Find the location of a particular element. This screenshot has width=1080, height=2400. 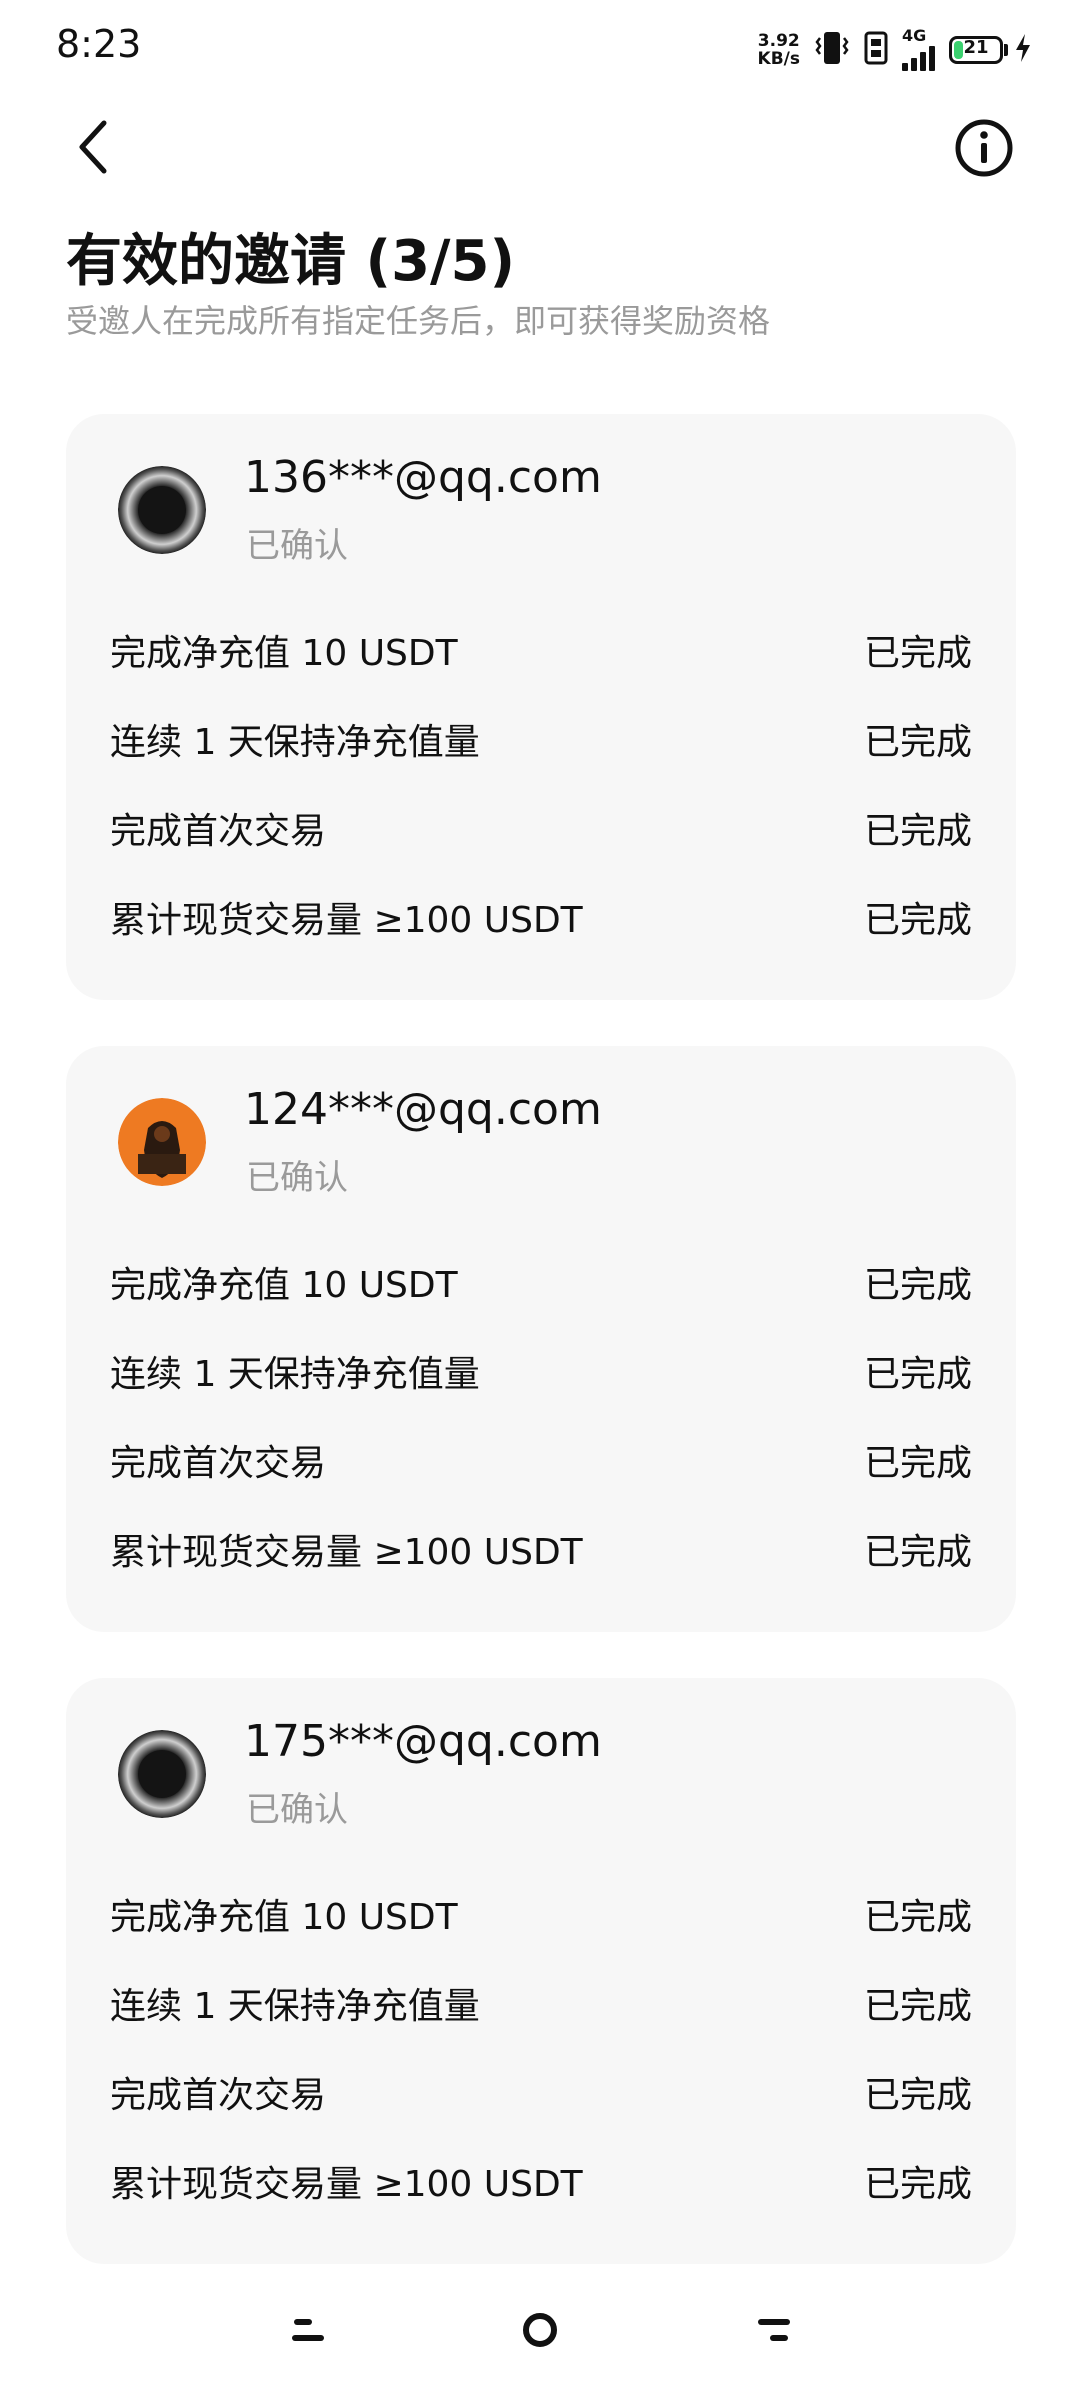

signal-bars-icon is located at coordinates (918, 57).